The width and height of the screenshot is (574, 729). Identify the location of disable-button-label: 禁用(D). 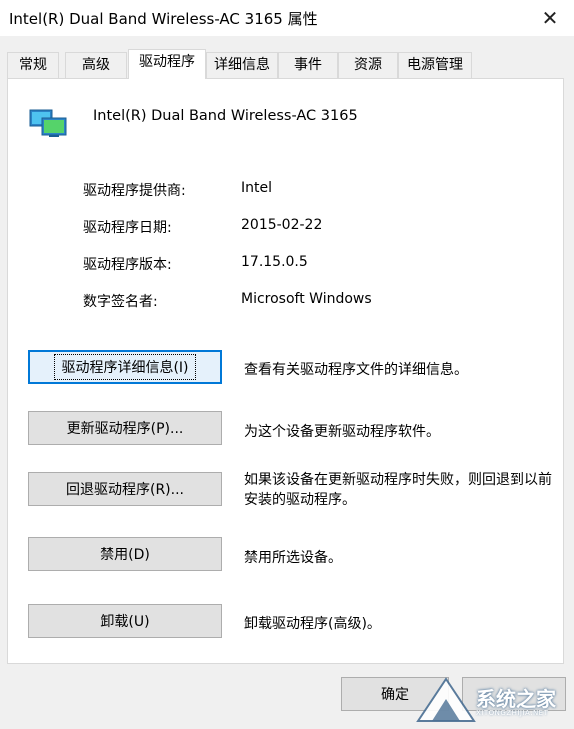
(125, 555).